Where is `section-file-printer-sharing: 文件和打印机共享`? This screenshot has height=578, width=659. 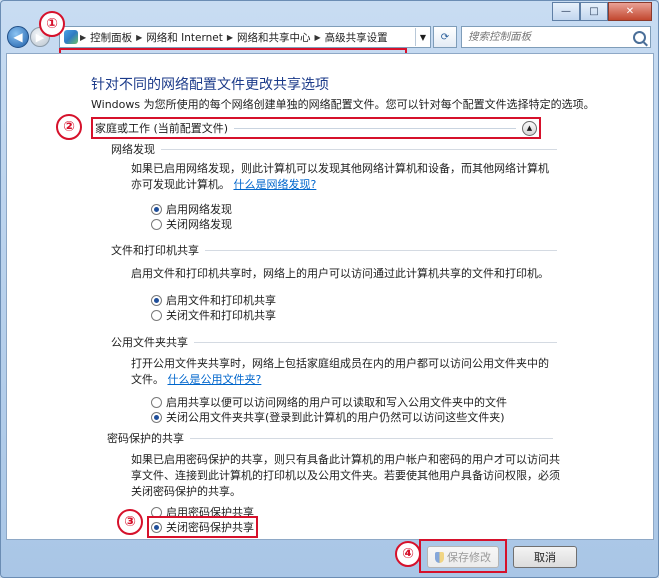 section-file-printer-sharing: 文件和打印机共享 is located at coordinates (334, 250).